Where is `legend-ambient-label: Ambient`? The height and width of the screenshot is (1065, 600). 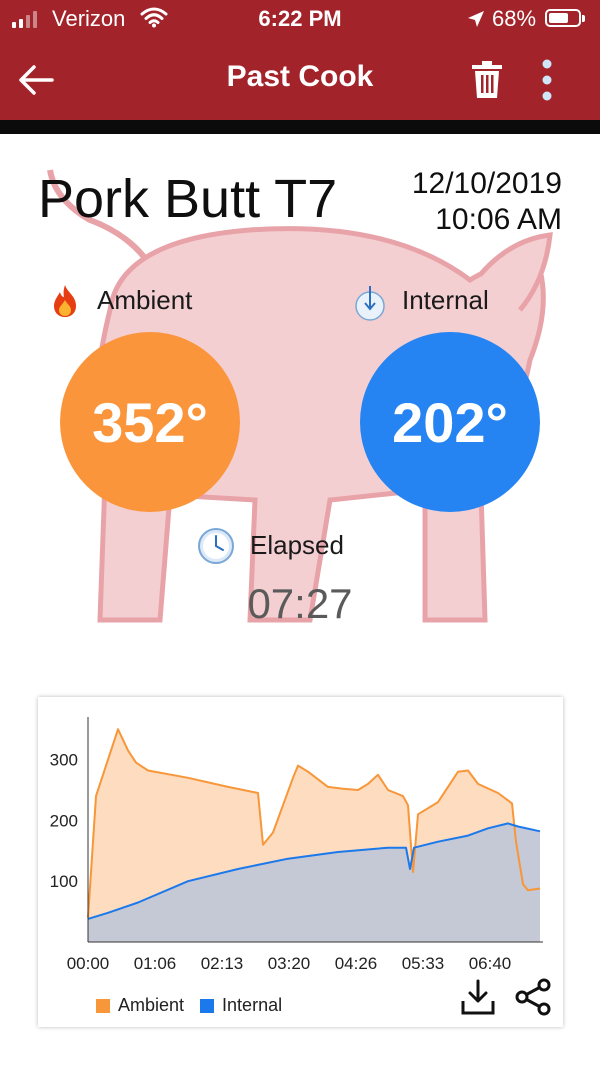
legend-ambient-label: Ambient is located at coordinates (151, 1005).